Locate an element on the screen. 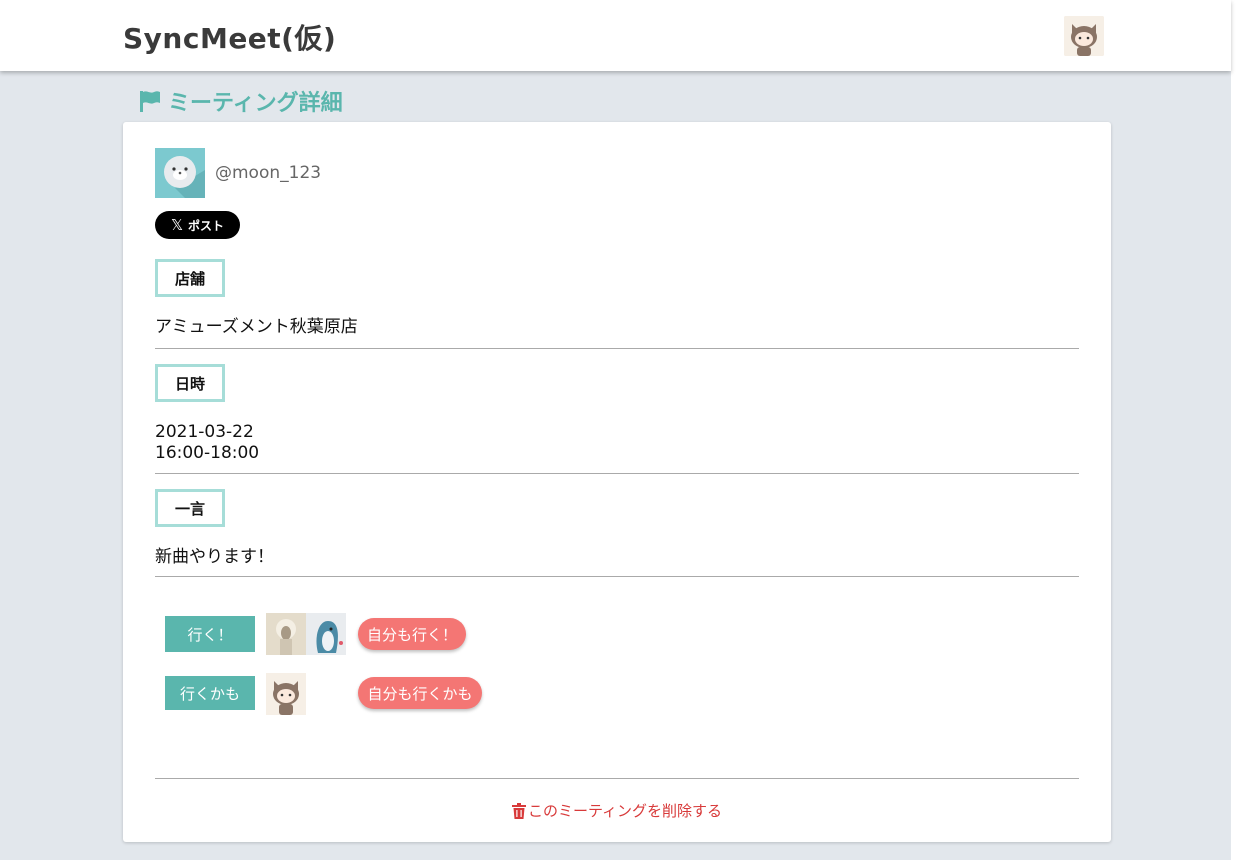 The image size is (1236, 860). join-maybe-button: 自分も行くかも is located at coordinates (420, 693).